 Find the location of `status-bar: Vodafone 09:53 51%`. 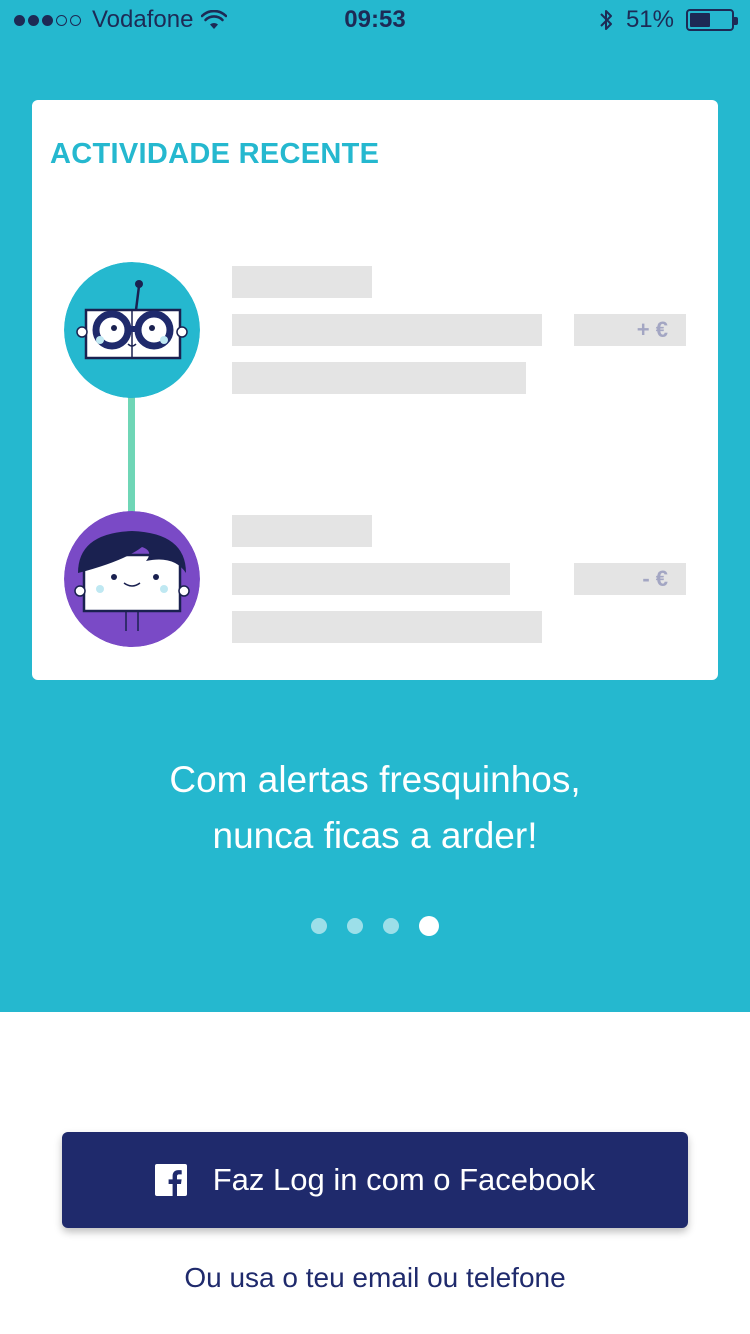

status-bar: Vodafone 09:53 51% is located at coordinates (375, 20).